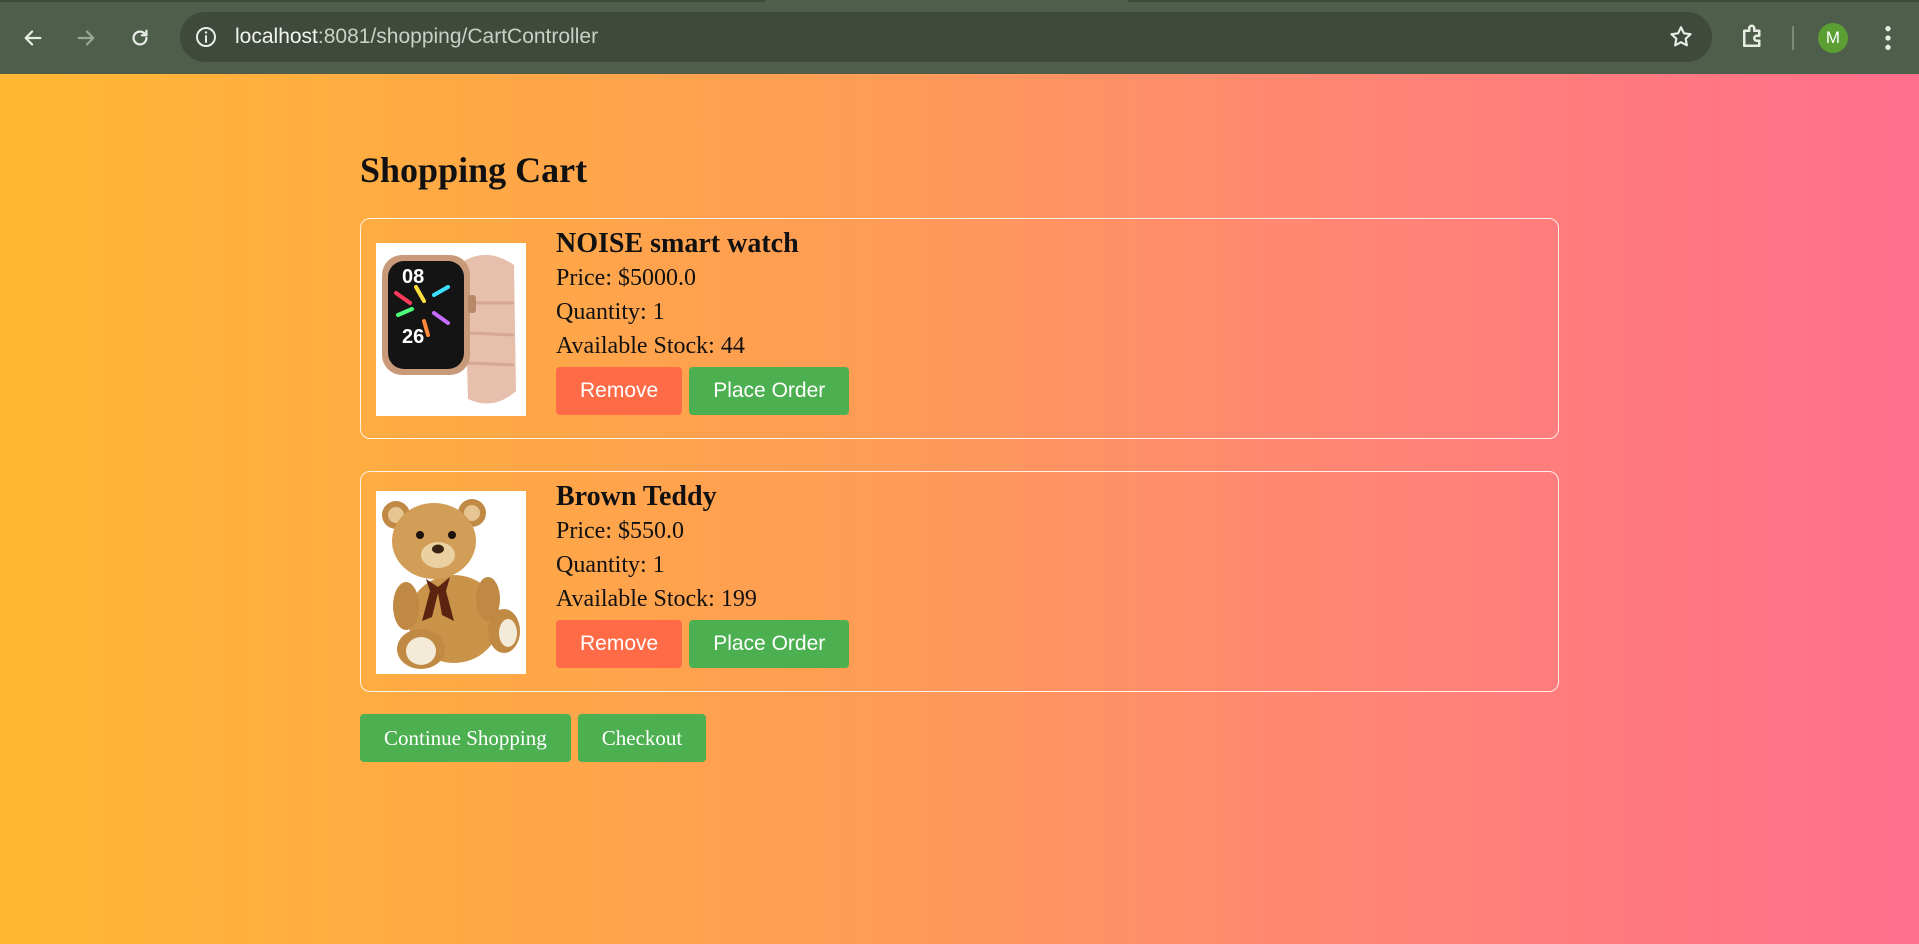 Image resolution: width=1919 pixels, height=944 pixels. What do you see at coordinates (276, 36) in the screenshot?
I see `url-host: localhost` at bounding box center [276, 36].